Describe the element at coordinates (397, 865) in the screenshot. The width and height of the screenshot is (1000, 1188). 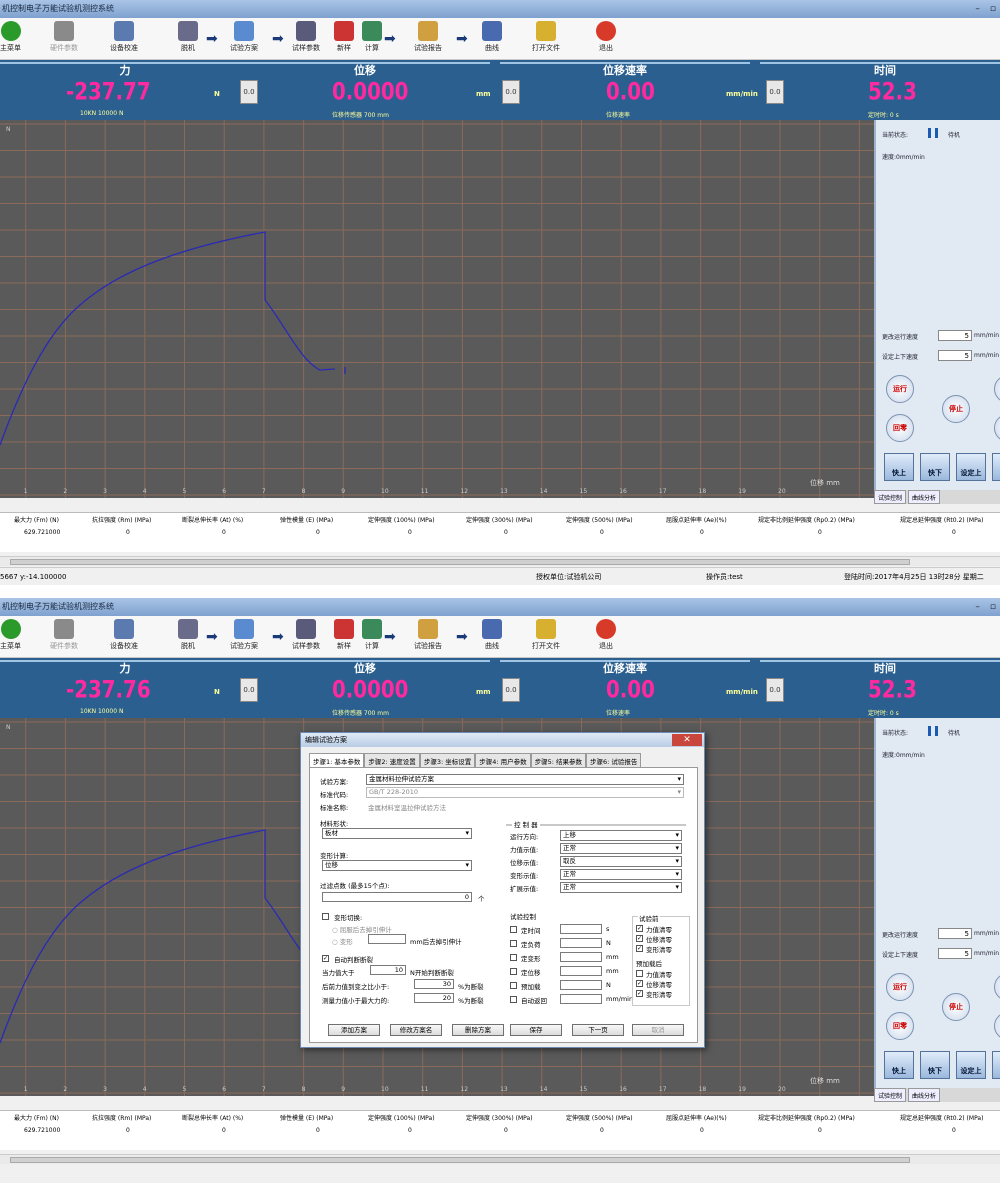
I see `deform-select: 位移` at that location.